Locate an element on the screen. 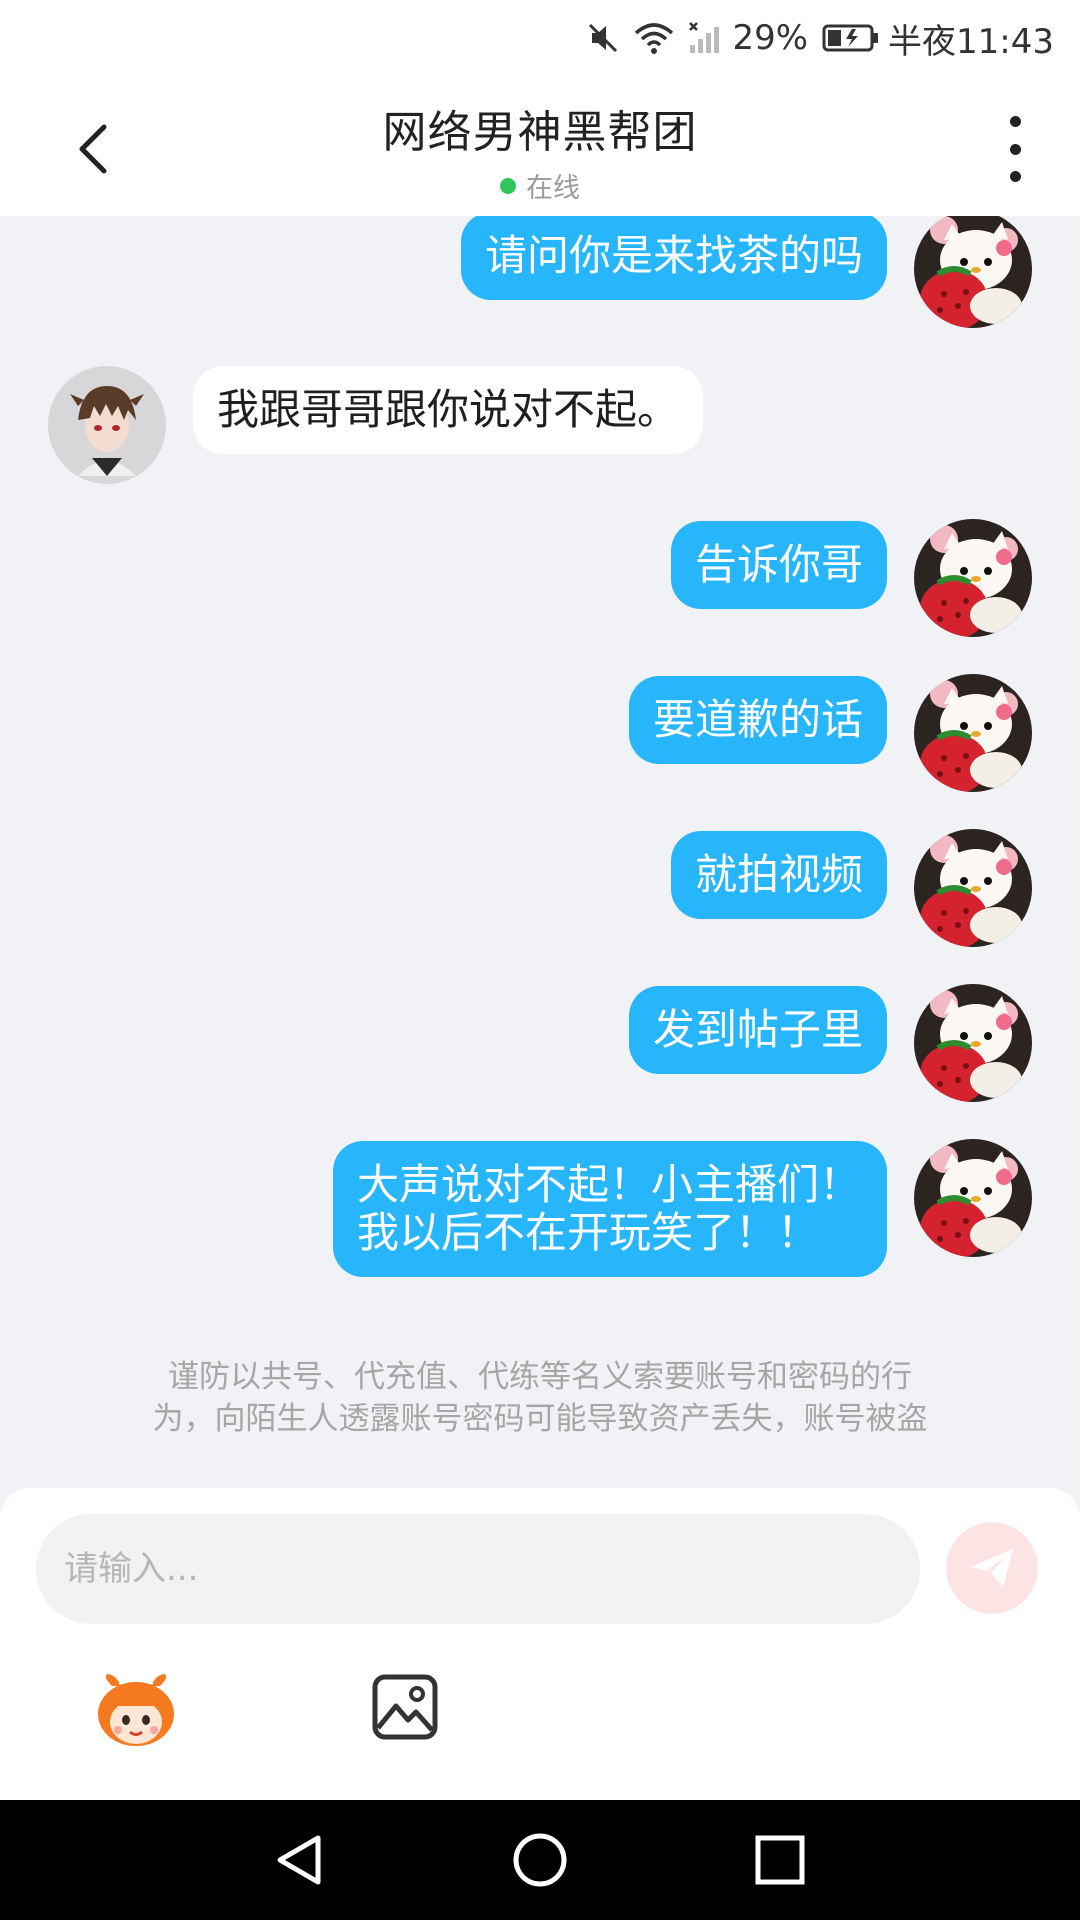  clock: 半夜11:43 is located at coordinates (971, 41).